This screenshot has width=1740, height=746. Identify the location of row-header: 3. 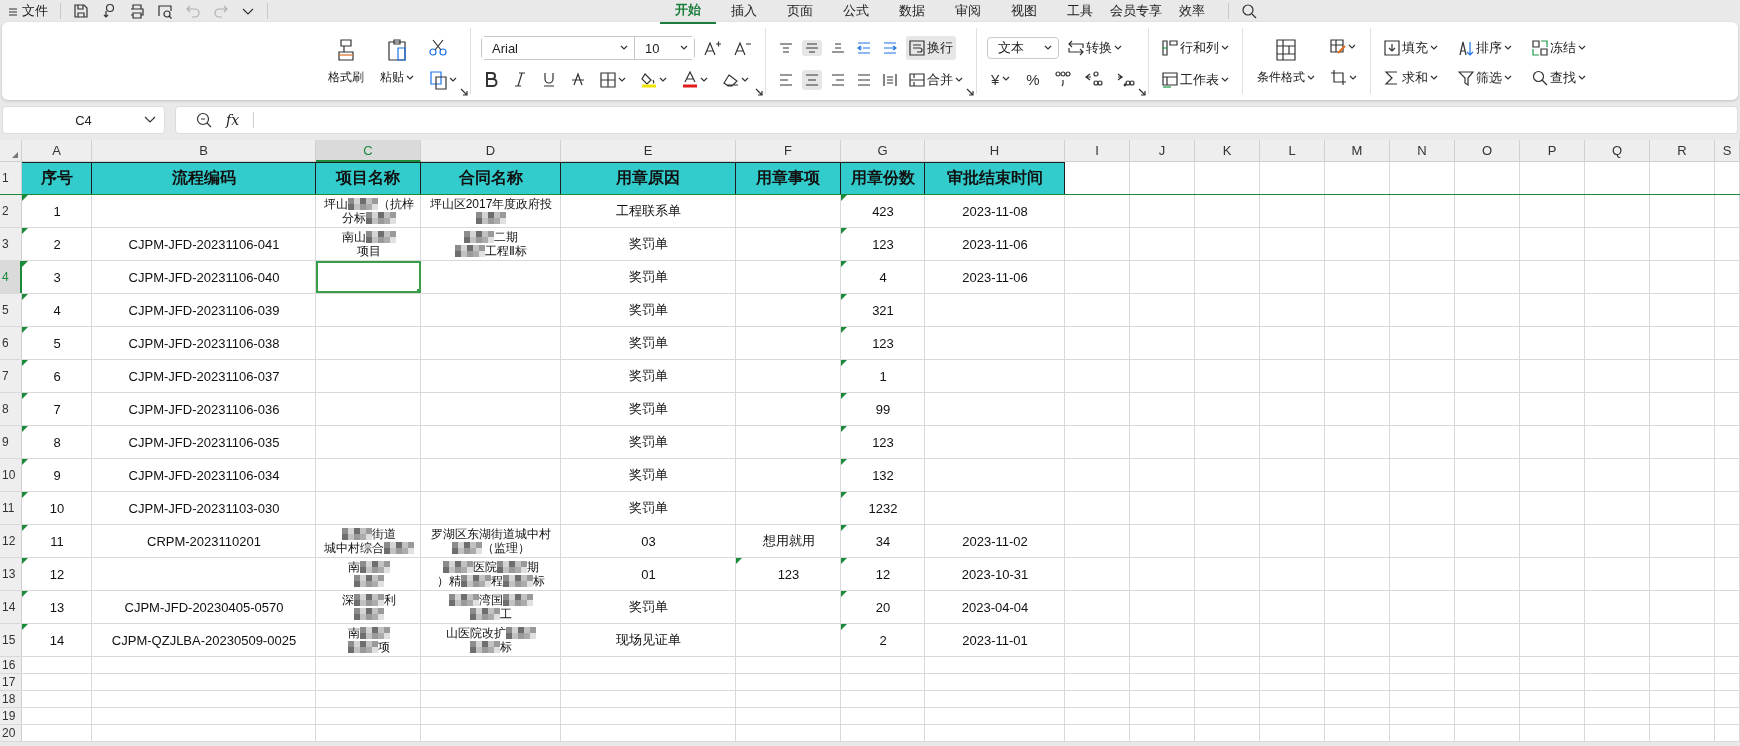
(11, 244).